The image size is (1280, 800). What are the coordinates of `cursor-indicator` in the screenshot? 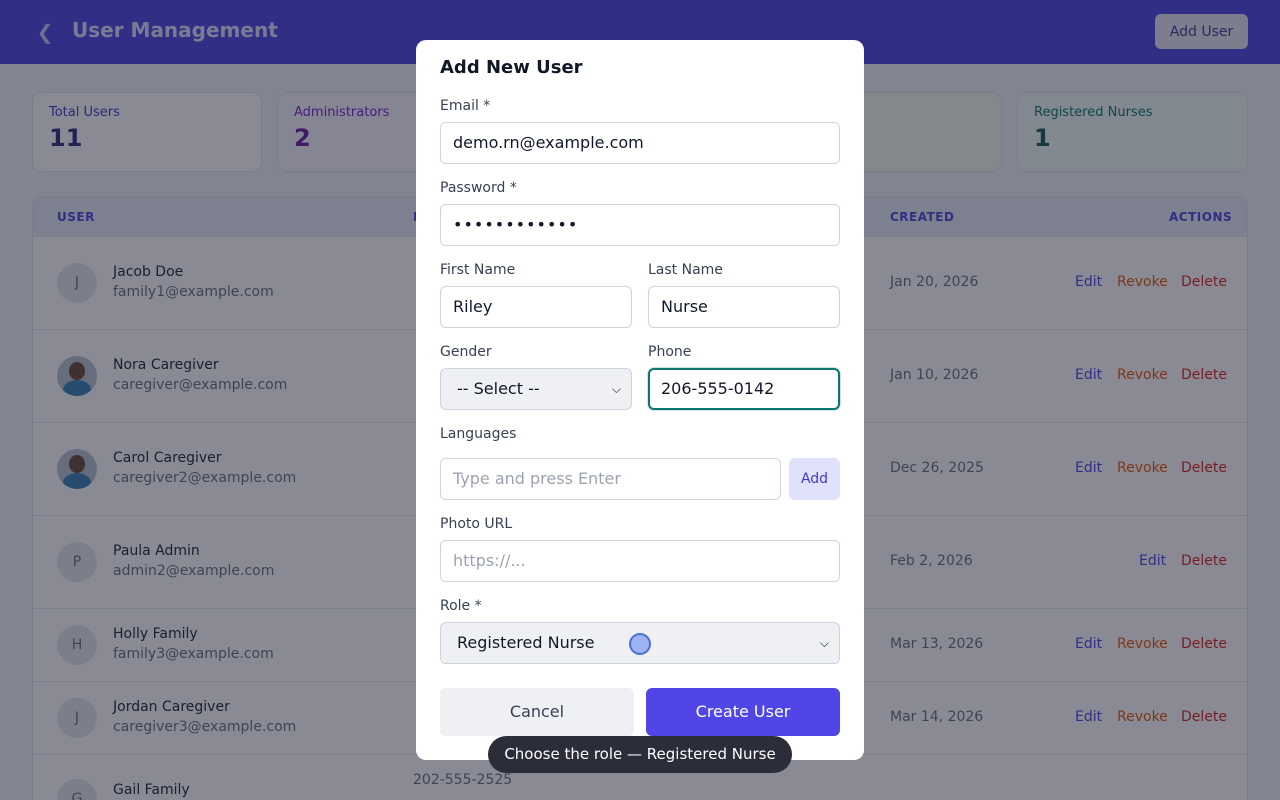 It's located at (640, 644).